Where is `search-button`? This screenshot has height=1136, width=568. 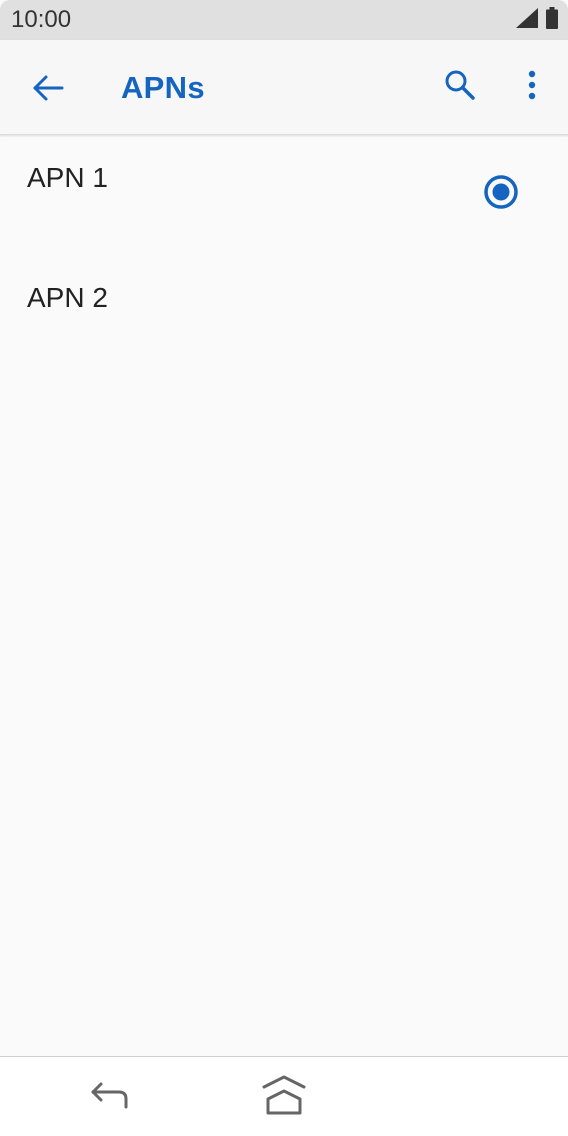 search-button is located at coordinates (460, 87).